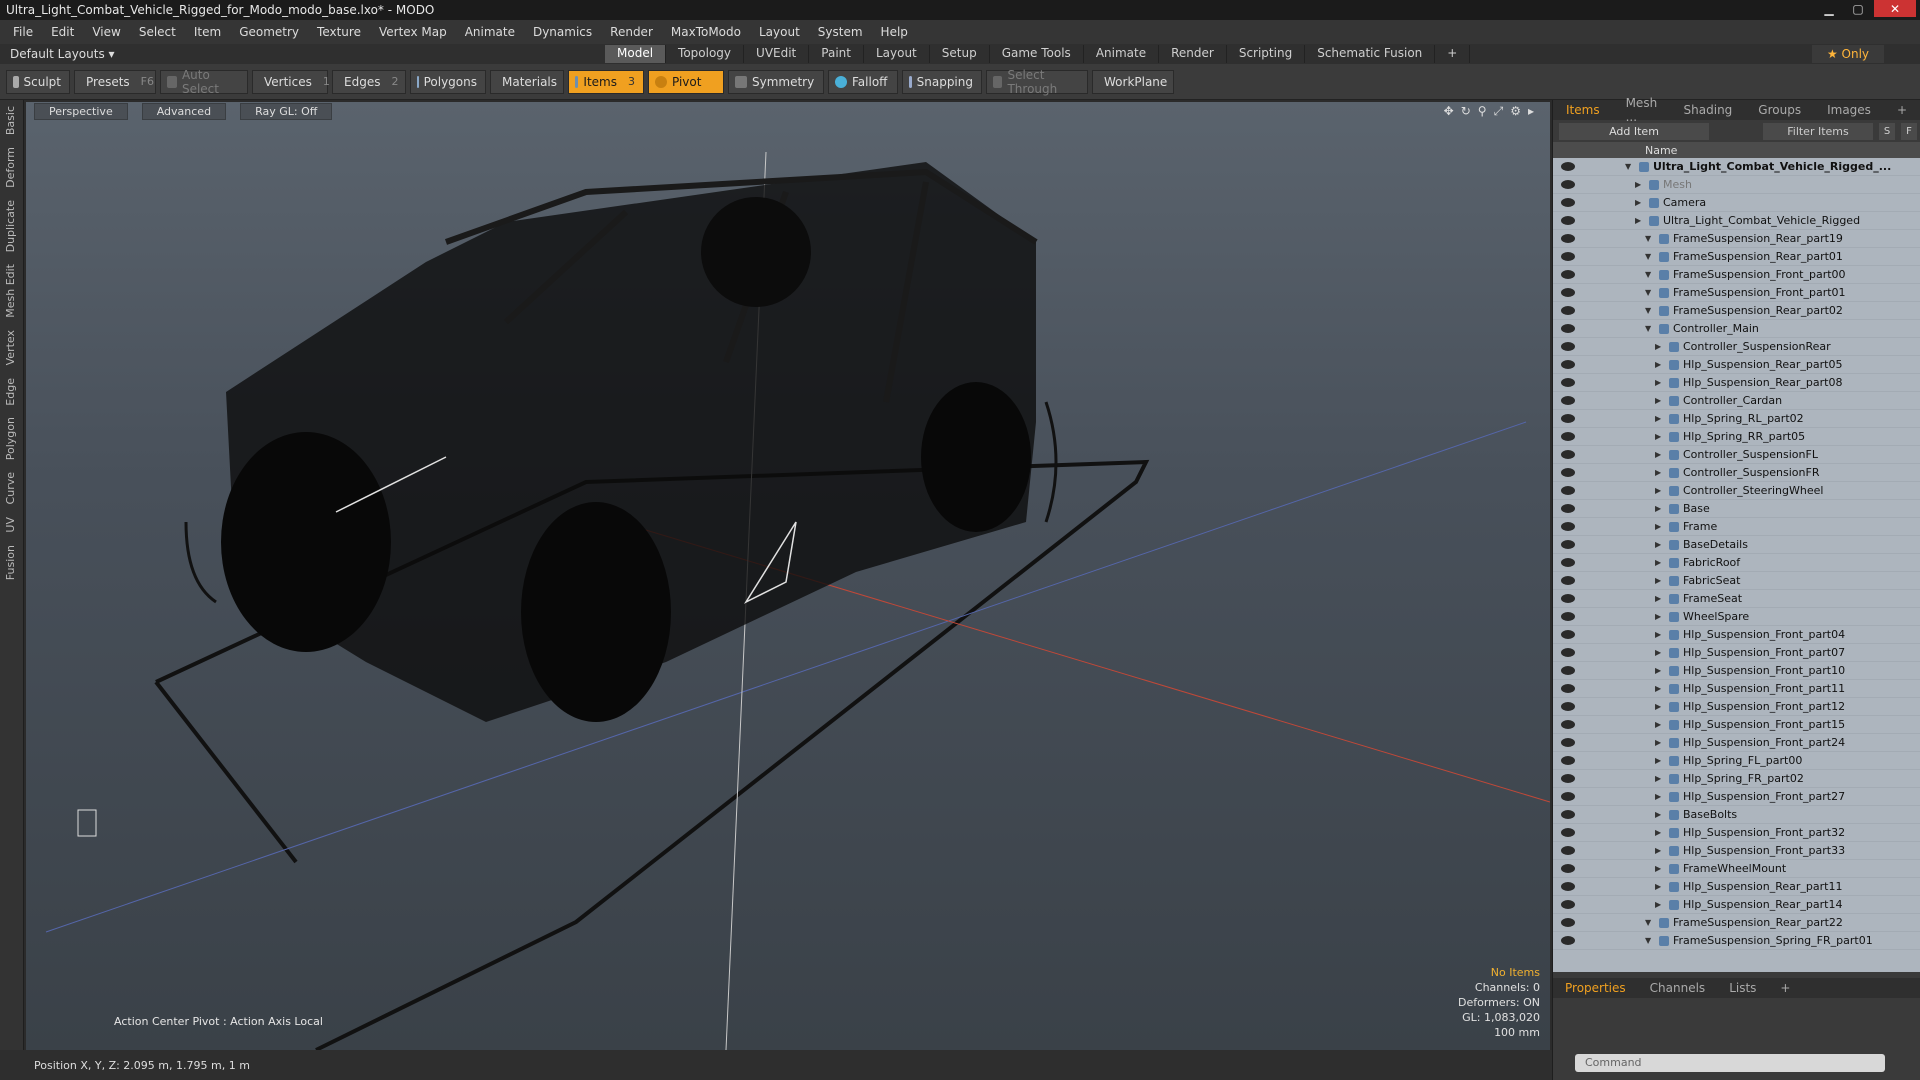 Image resolution: width=1920 pixels, height=1080 pixels. What do you see at coordinates (1708, 110) in the screenshot?
I see `panel-tab-shading: Shading` at bounding box center [1708, 110].